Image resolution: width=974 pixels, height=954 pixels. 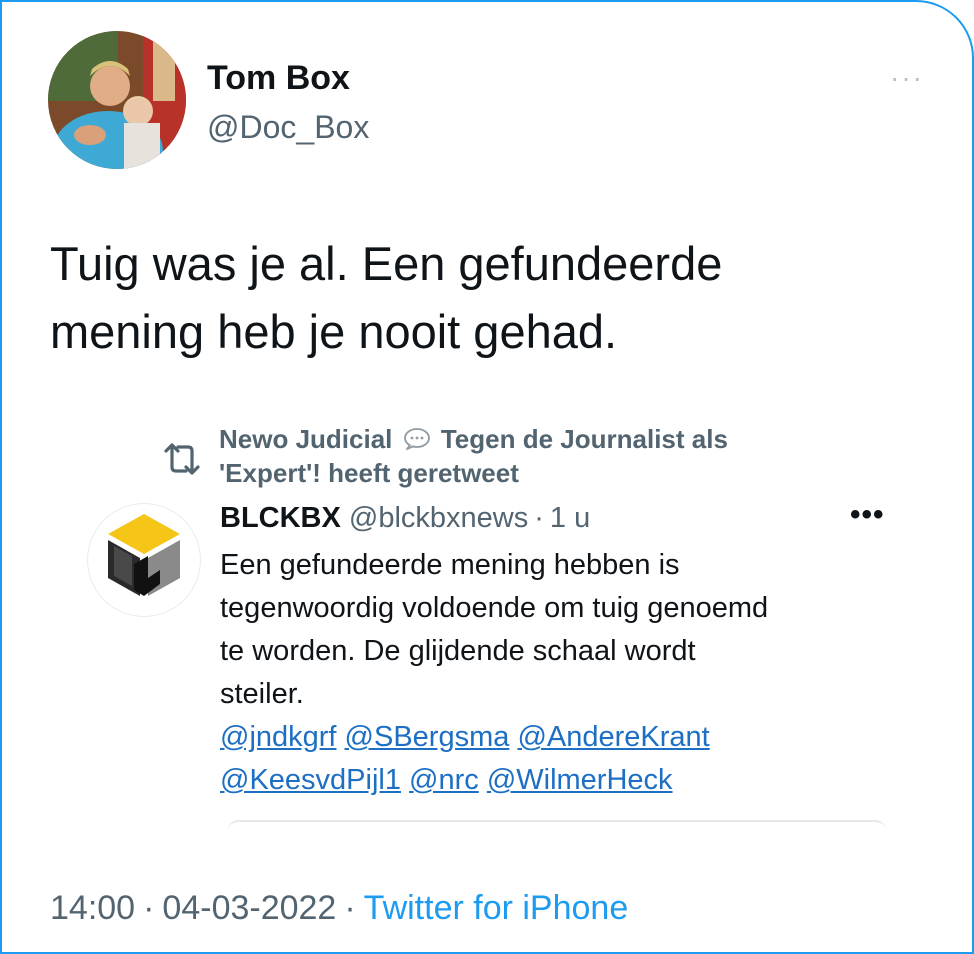 I want to click on mention-link: @WilmerHeck, so click(x=580, y=780).